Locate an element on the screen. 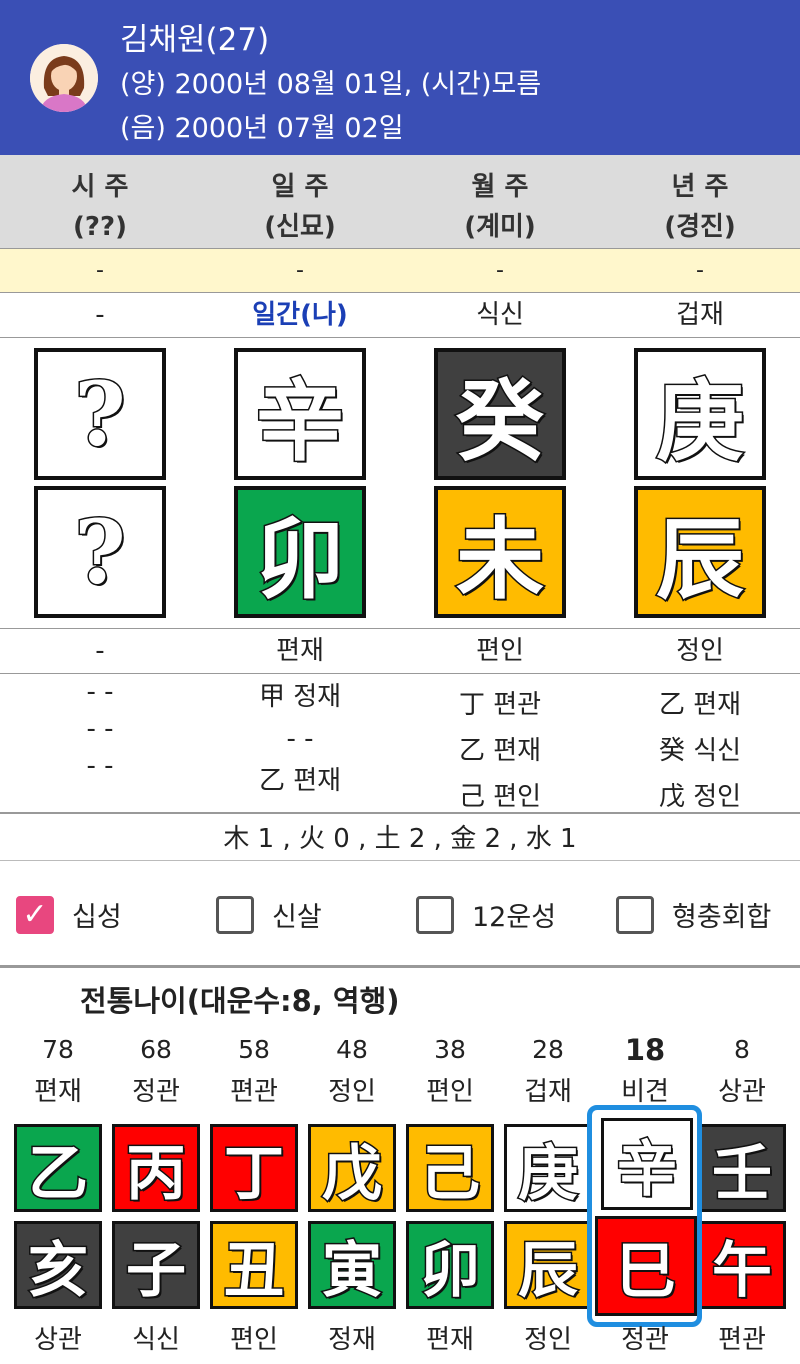 The height and width of the screenshot is (1364, 800). stem-ten-god: 식신 is located at coordinates (500, 315).